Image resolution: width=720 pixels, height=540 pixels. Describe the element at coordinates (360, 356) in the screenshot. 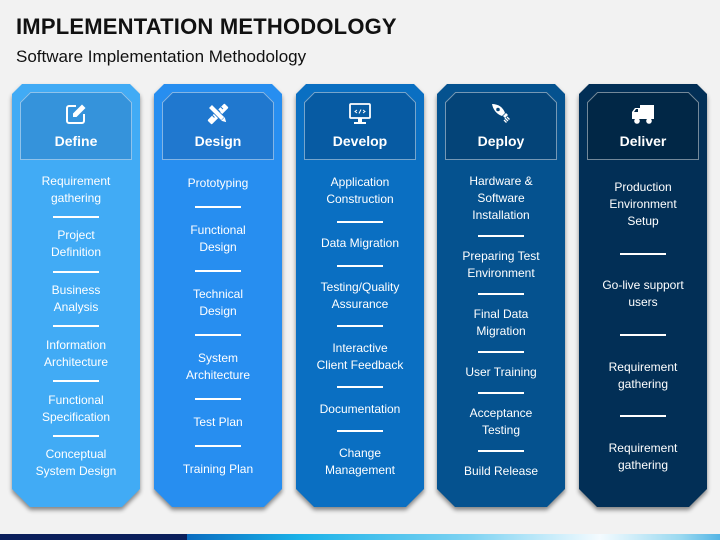

I see `list-item: Interactive Client Feedback` at that location.